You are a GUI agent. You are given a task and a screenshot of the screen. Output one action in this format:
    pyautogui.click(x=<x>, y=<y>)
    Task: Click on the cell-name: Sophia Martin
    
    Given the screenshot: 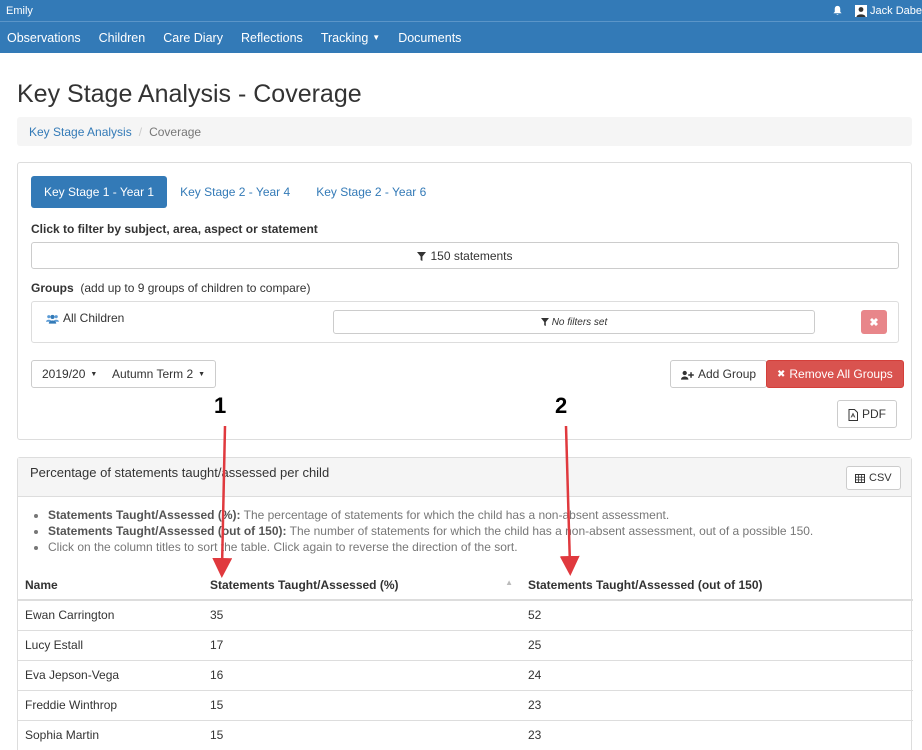 What is the action you would take?
    pyautogui.click(x=110, y=734)
    